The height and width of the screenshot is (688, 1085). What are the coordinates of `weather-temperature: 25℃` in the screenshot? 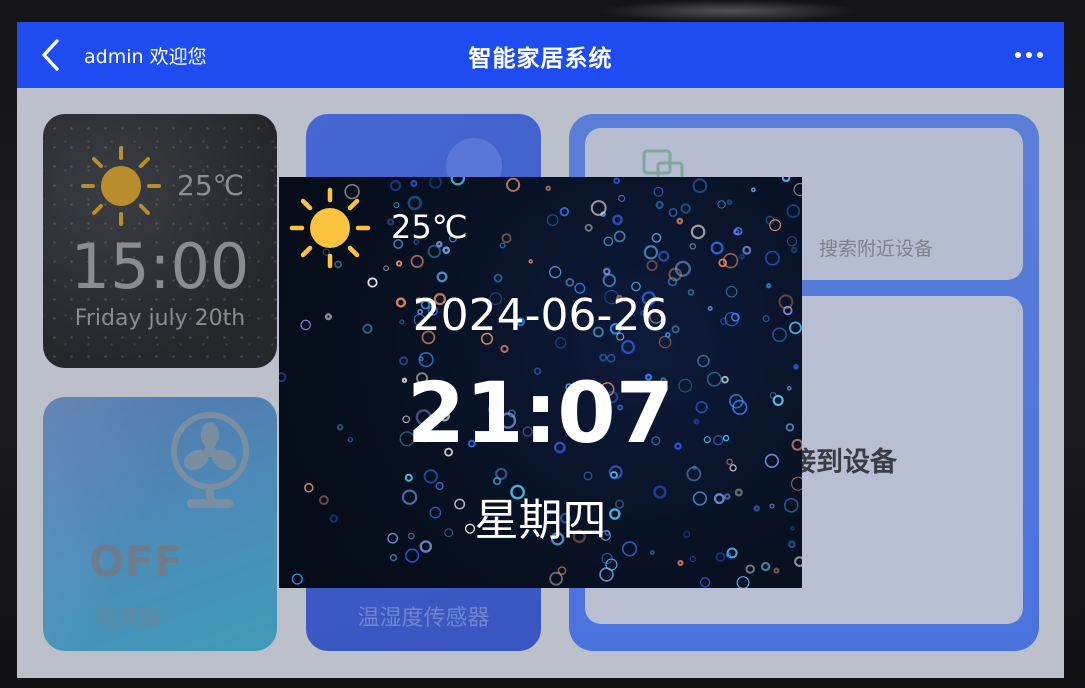 It's located at (211, 185).